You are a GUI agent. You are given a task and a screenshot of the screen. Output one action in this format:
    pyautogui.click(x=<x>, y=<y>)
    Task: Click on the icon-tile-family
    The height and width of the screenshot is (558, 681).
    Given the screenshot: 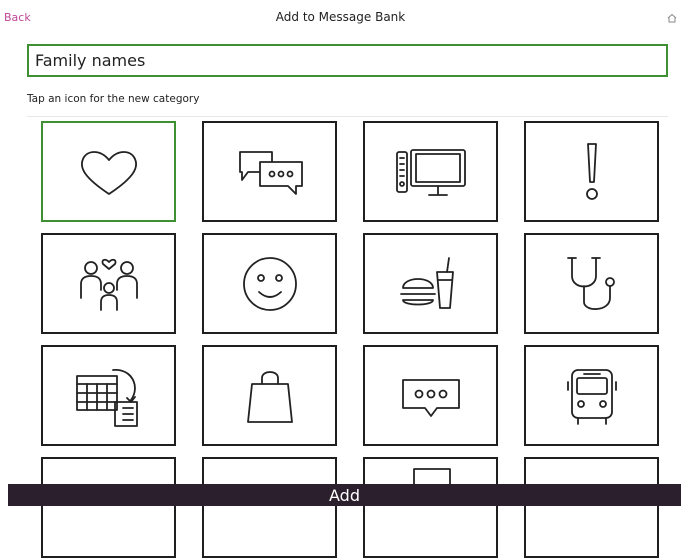 What is the action you would take?
    pyautogui.click(x=108, y=283)
    